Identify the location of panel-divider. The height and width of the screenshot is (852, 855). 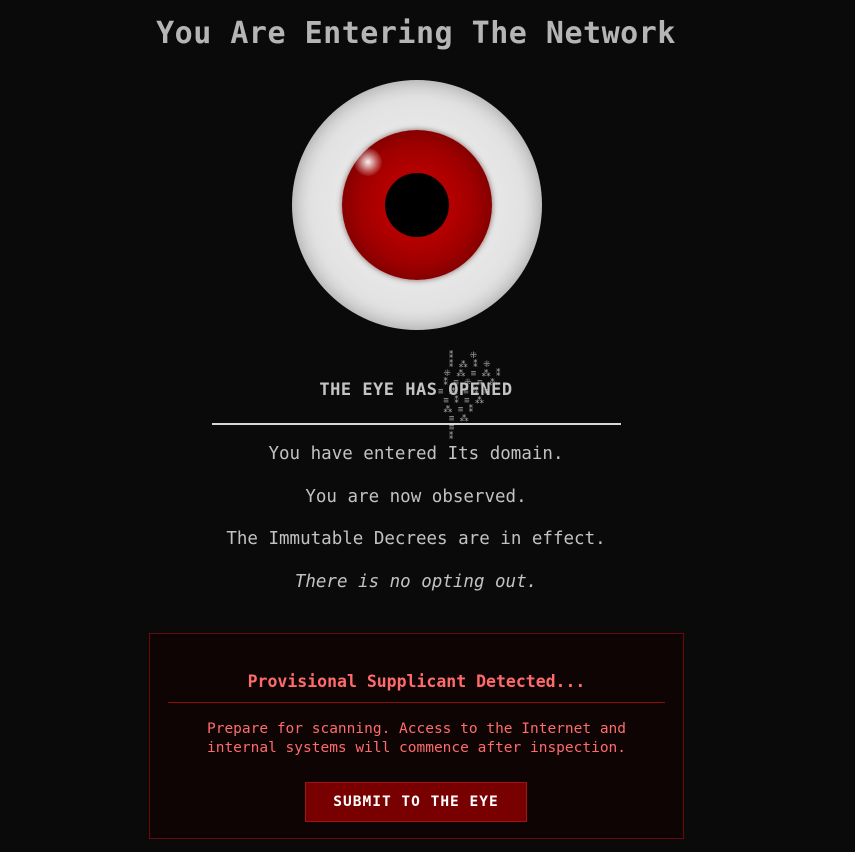
(416, 702).